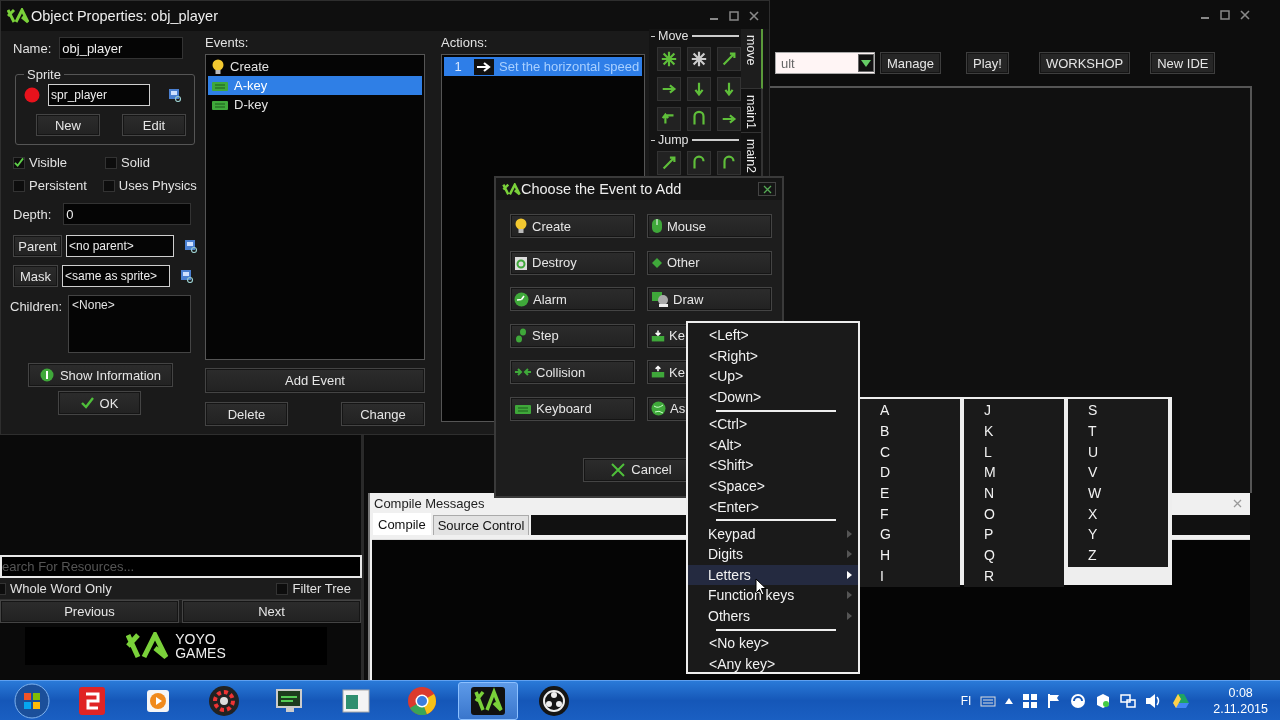  Describe the element at coordinates (157, 185) in the screenshot. I see `checkbox-label: Uses Physics` at that location.